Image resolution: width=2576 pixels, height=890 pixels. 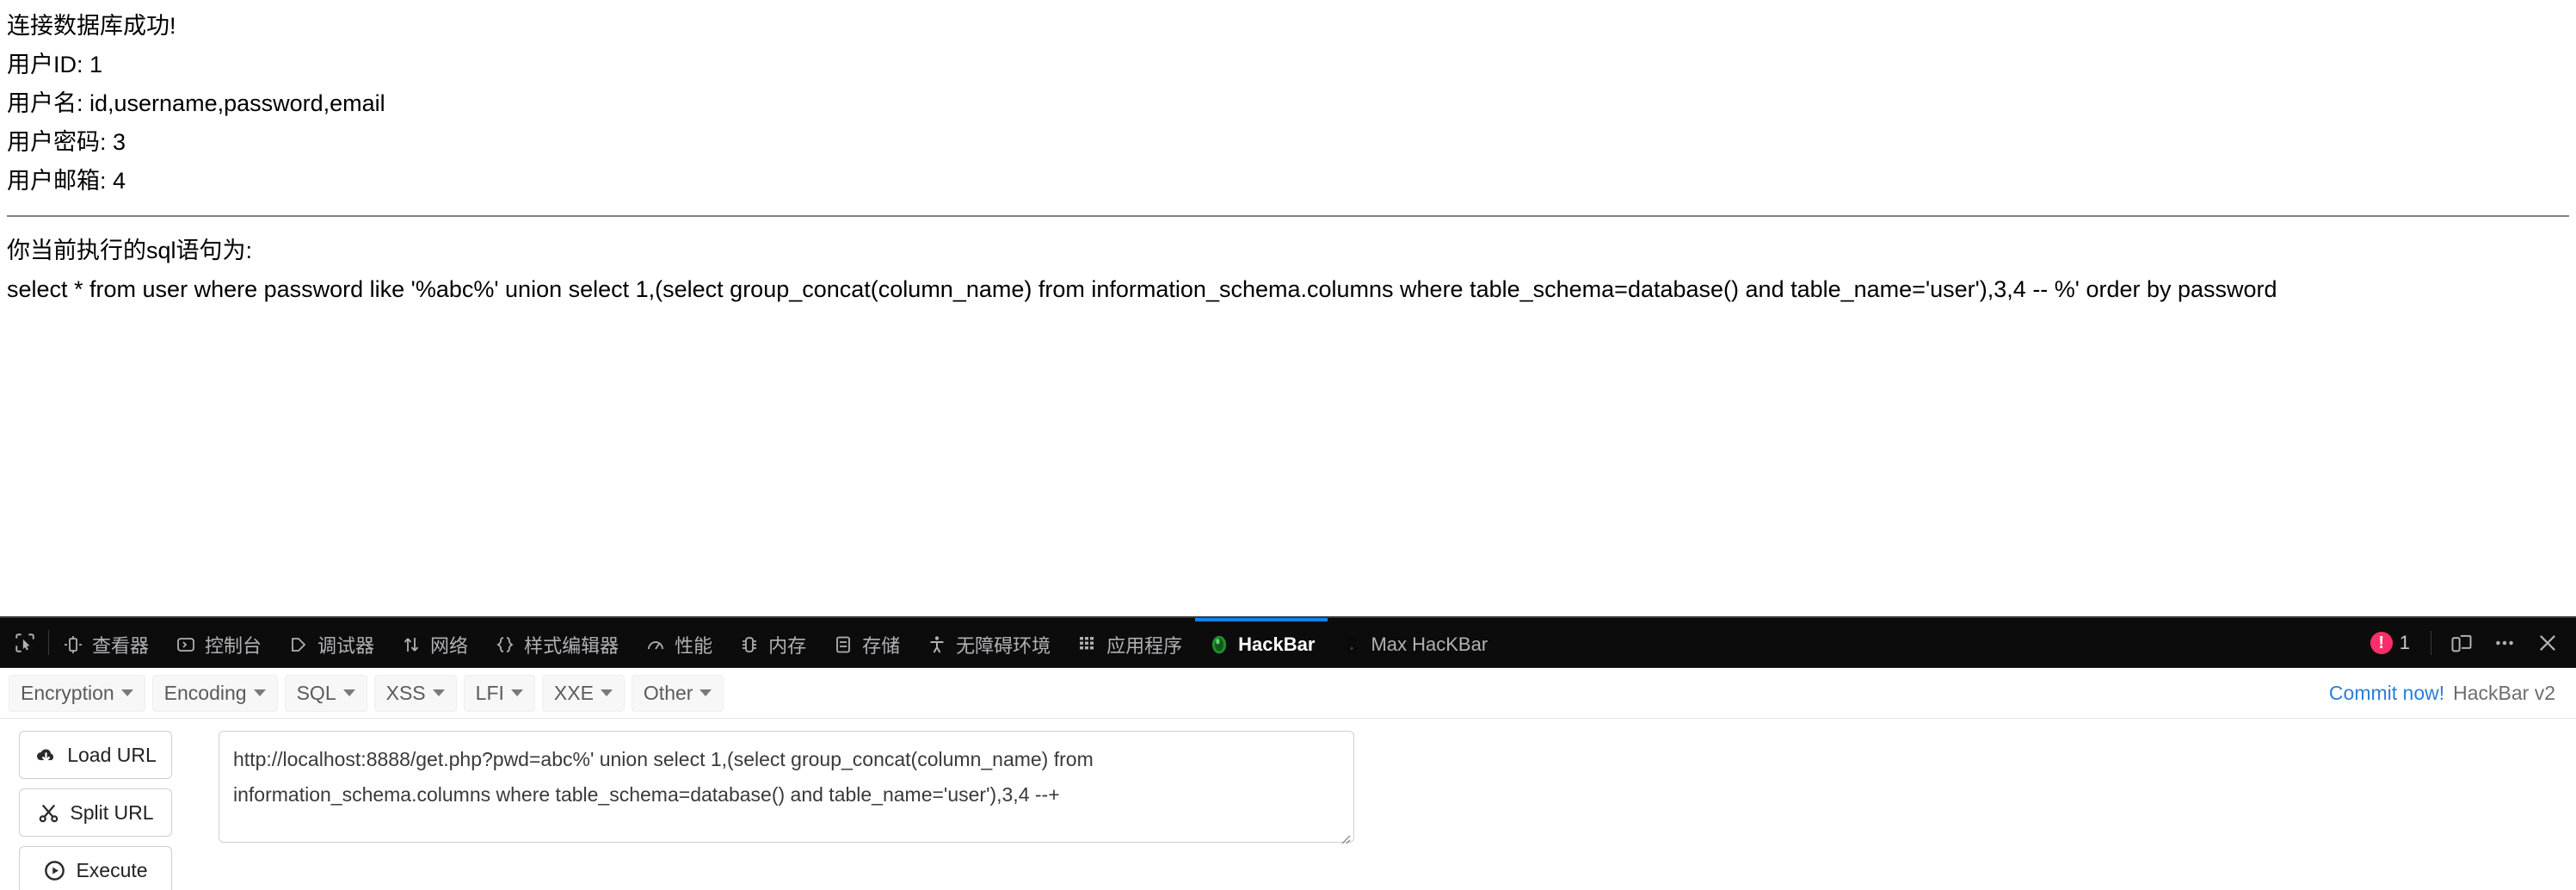 I want to click on result-line-0: 连接数据库成功!, so click(x=92, y=26).